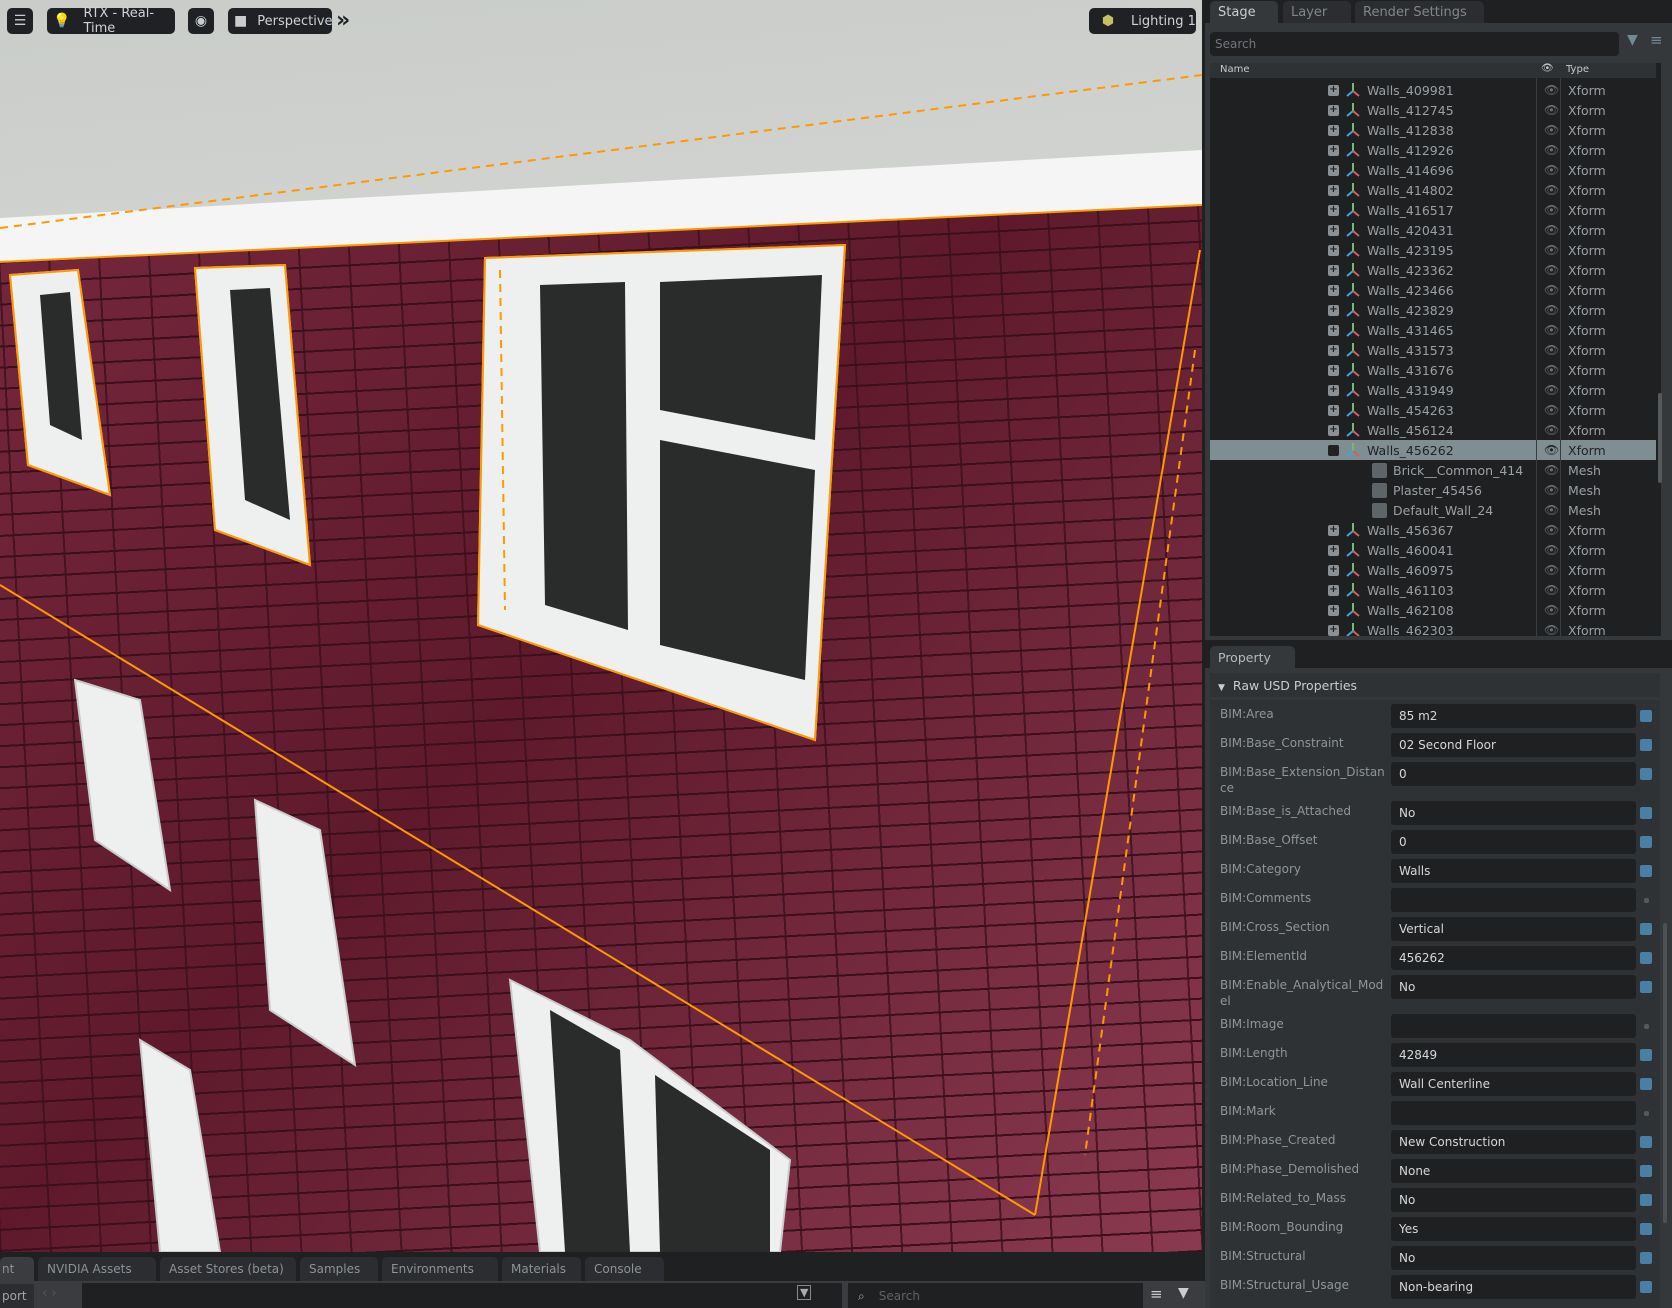 The image size is (1672, 1308). Describe the element at coordinates (1433, 270) in the screenshot. I see `tree-row: + Walls_423362 👁 Xform` at that location.